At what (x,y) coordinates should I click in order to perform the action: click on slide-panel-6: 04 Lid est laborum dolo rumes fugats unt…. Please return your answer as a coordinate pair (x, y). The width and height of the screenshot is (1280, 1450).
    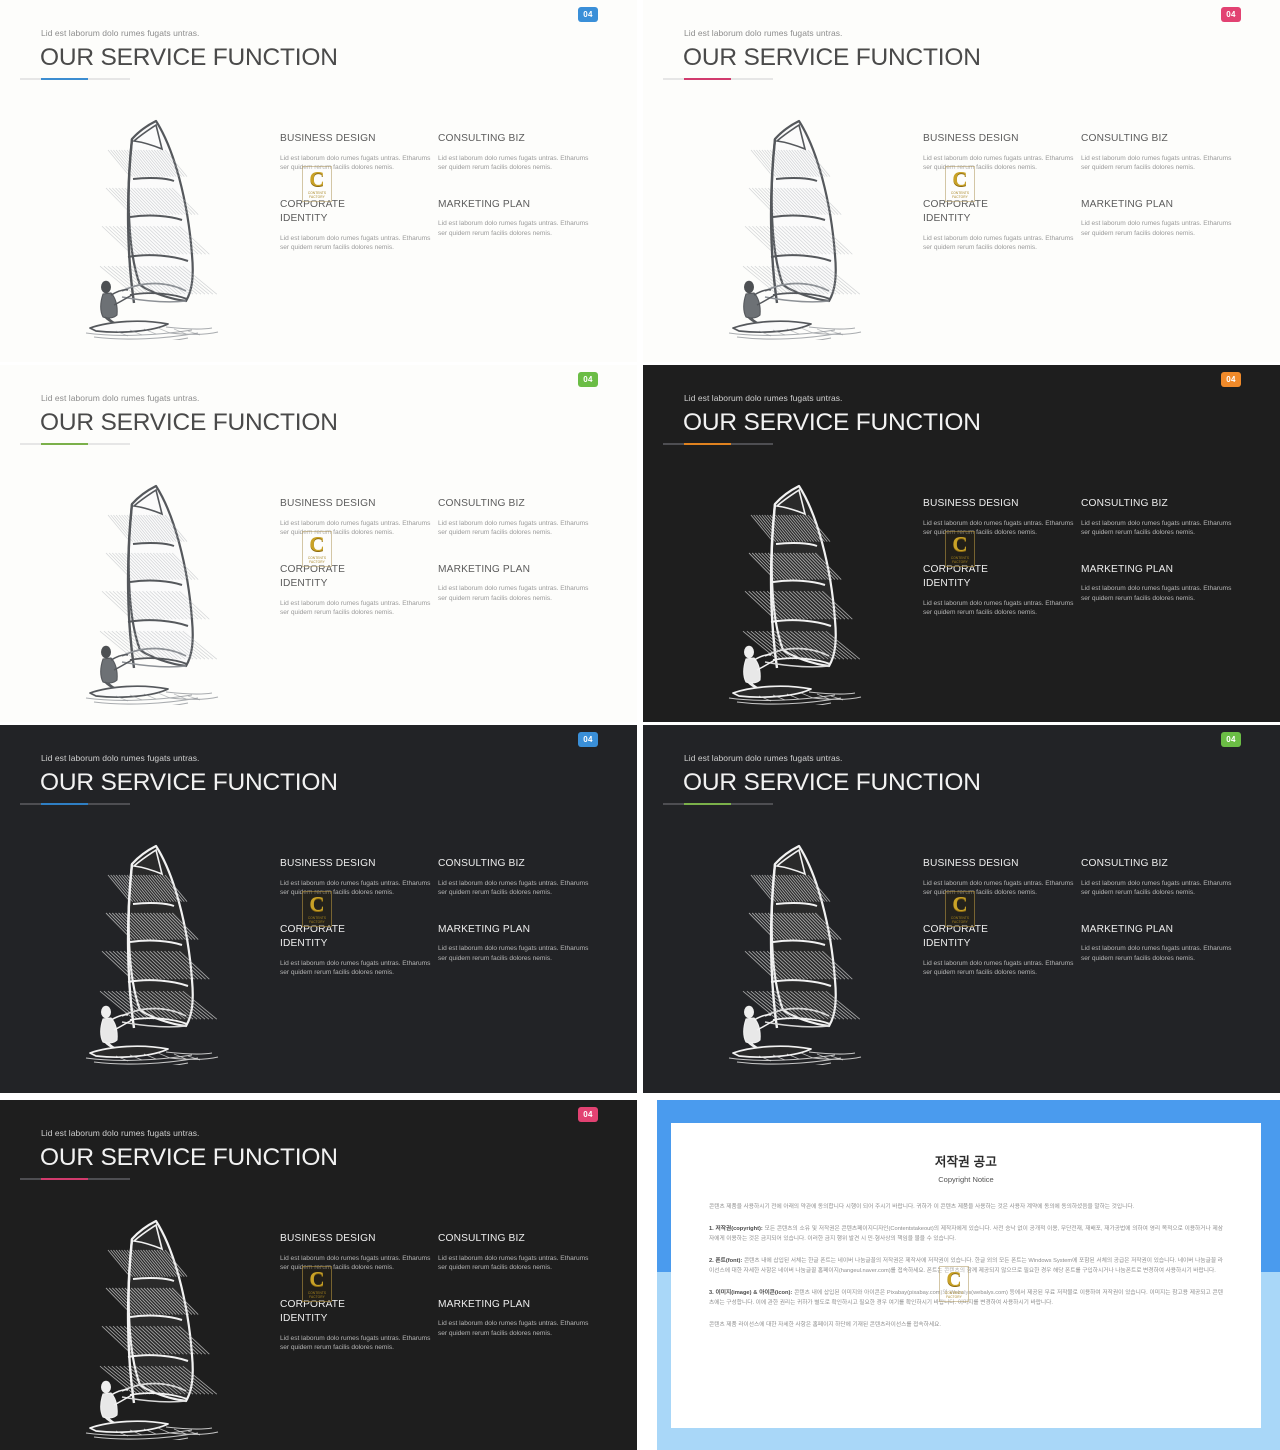
    Looking at the image, I should click on (961, 909).